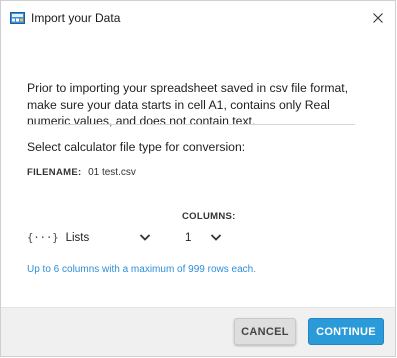 Image resolution: width=397 pixels, height=358 pixels. Describe the element at coordinates (17, 17) in the screenshot. I see `calculator-app-icon` at that location.